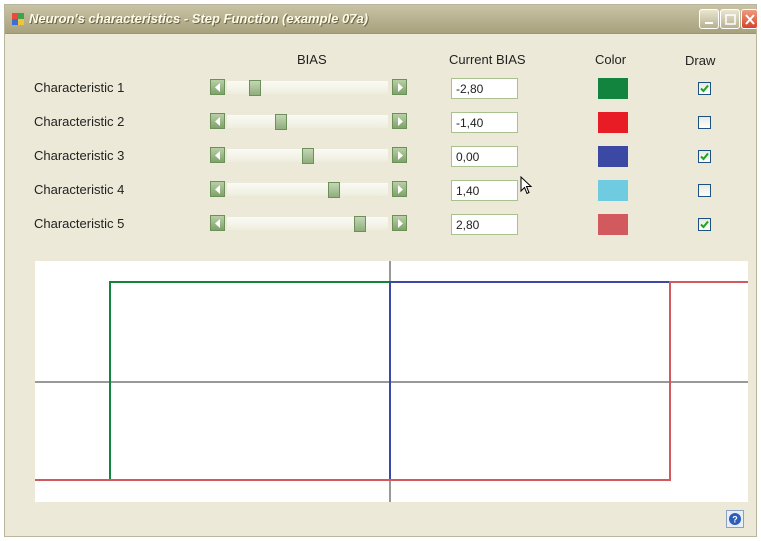  Describe the element at coordinates (484, 224) in the screenshot. I see `current-bias-field: 2,80` at that location.